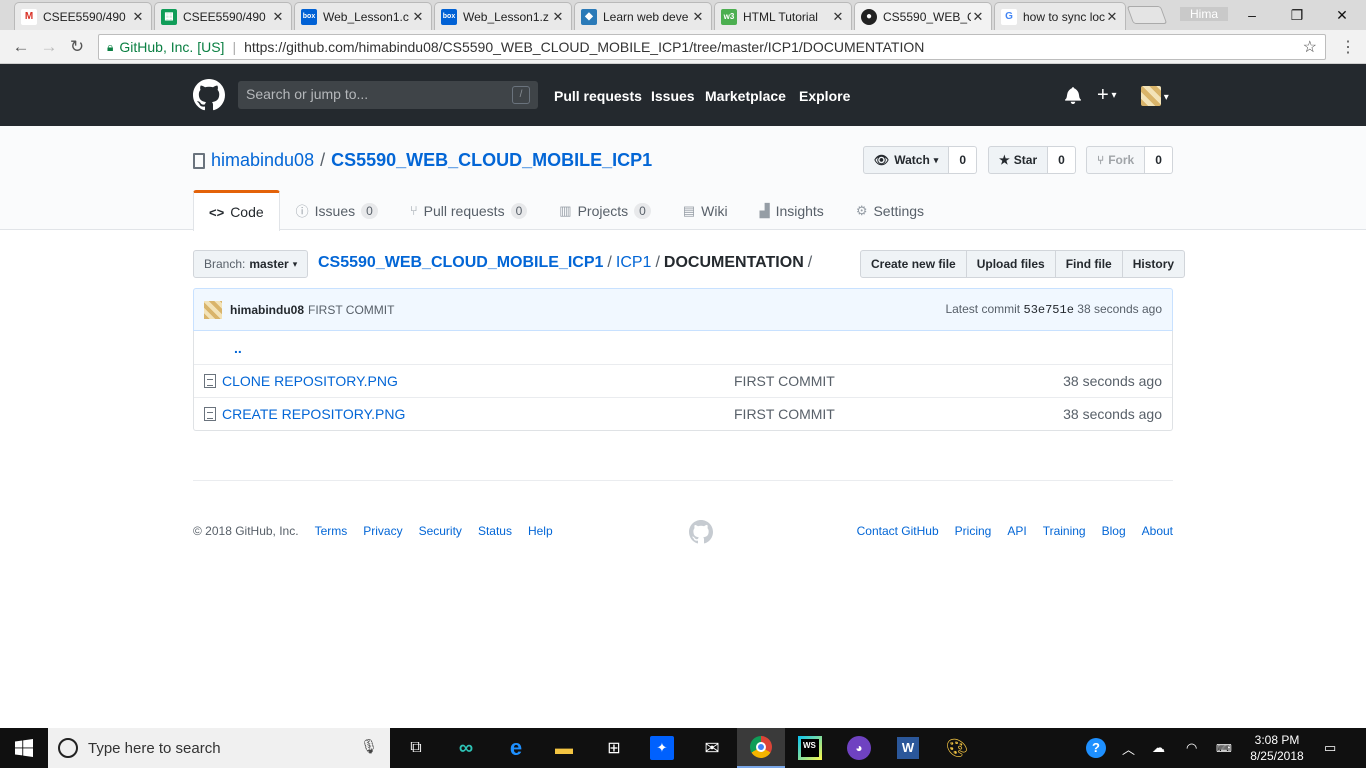 This screenshot has width=1366, height=768. What do you see at coordinates (1153, 264) in the screenshot?
I see `history-button: History` at bounding box center [1153, 264].